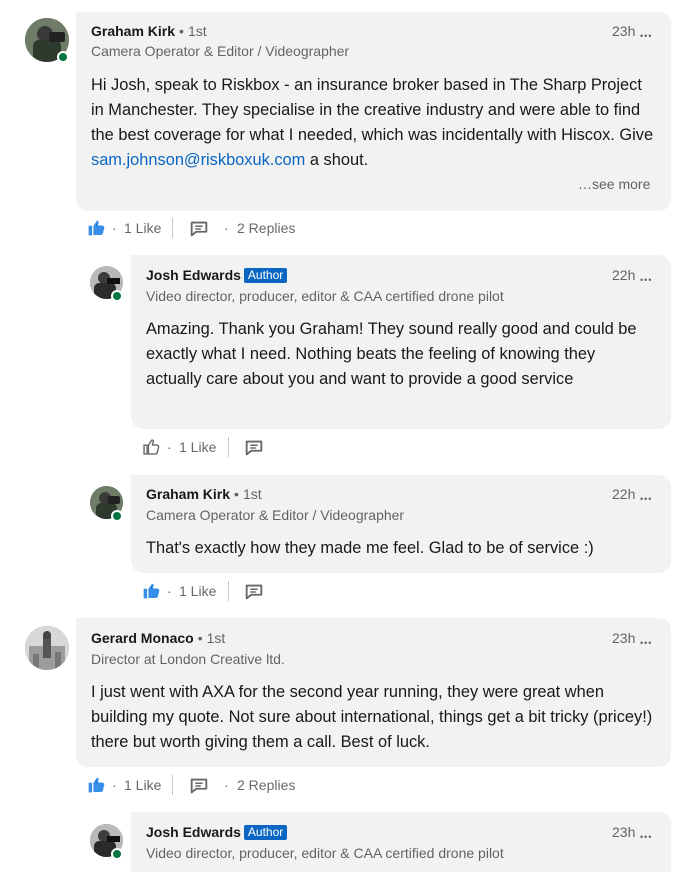 The height and width of the screenshot is (872, 693). Describe the element at coordinates (401, 842) in the screenshot. I see `reply-bubble` at that location.